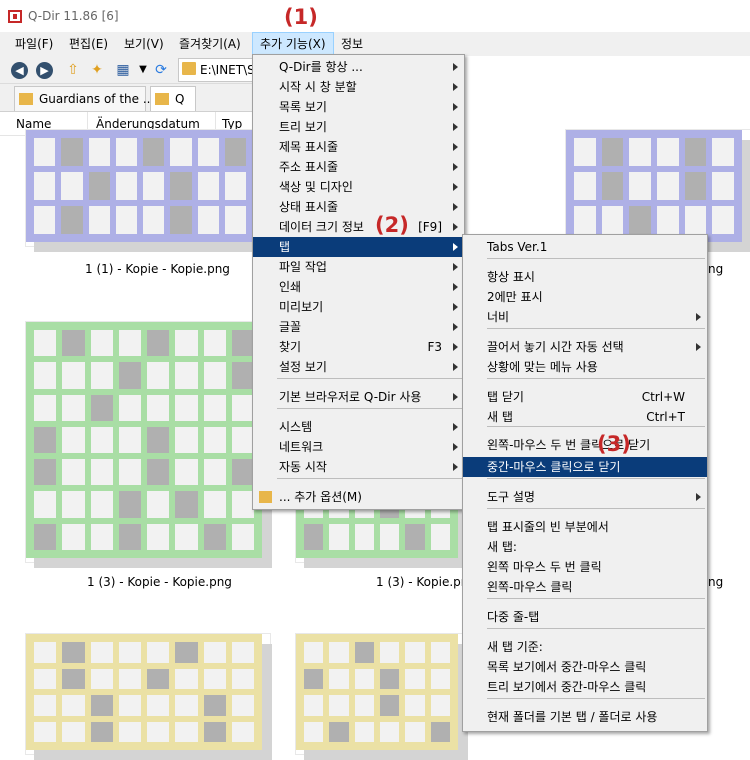  What do you see at coordinates (157, 269) in the screenshot?
I see `file-caption: 1 (1) - Kopie - Kopie.png` at bounding box center [157, 269].